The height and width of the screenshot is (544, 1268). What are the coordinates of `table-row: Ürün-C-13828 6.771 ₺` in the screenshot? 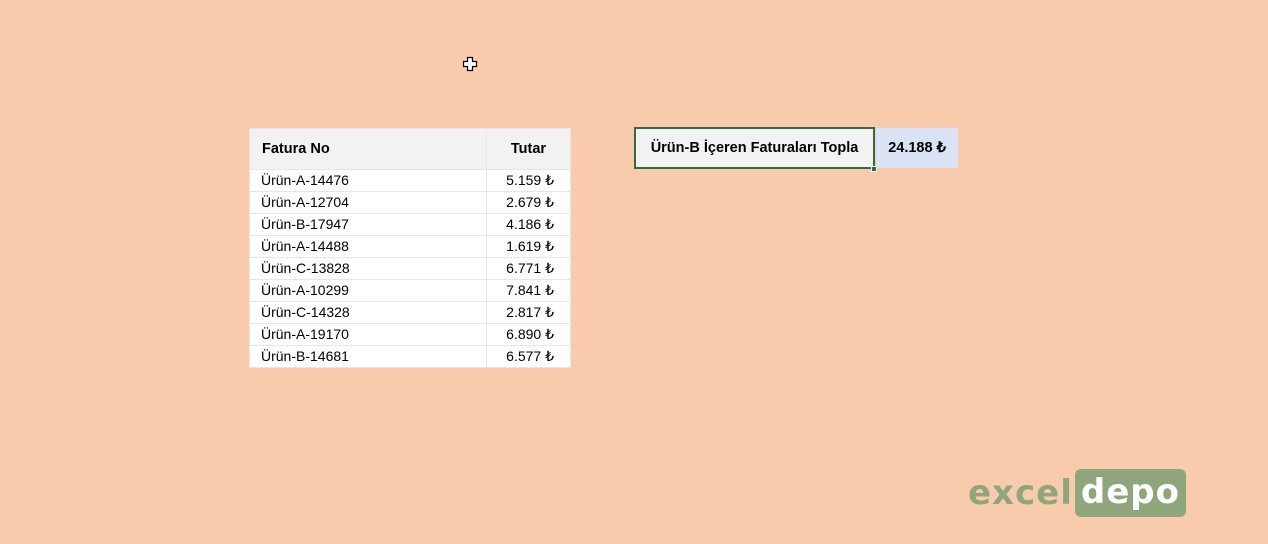 It's located at (410, 268).